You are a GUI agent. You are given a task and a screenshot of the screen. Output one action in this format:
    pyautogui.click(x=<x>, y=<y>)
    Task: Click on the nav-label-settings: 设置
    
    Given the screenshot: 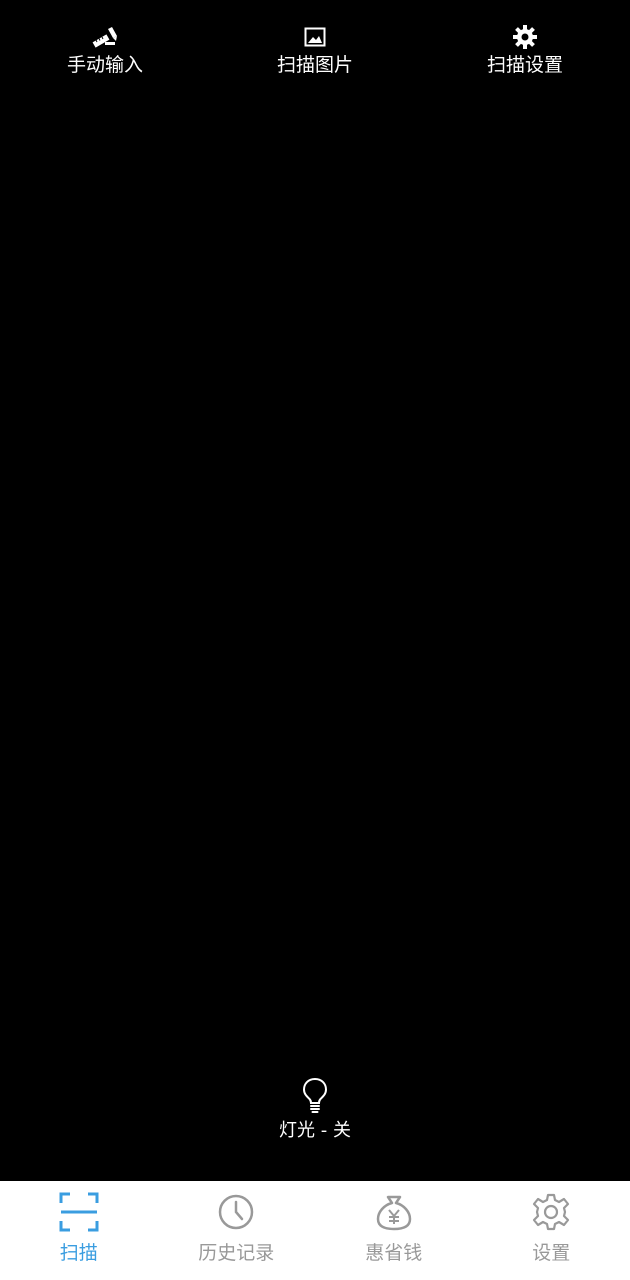 What is the action you would take?
    pyautogui.click(x=551, y=1253)
    